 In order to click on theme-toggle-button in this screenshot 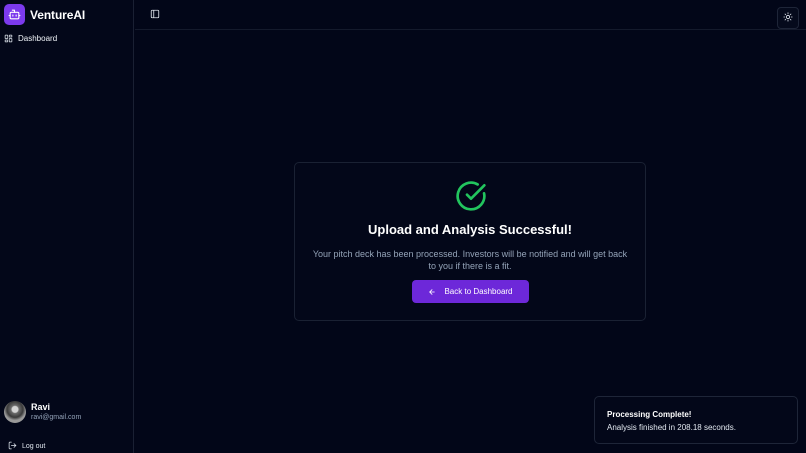, I will do `click(788, 18)`.